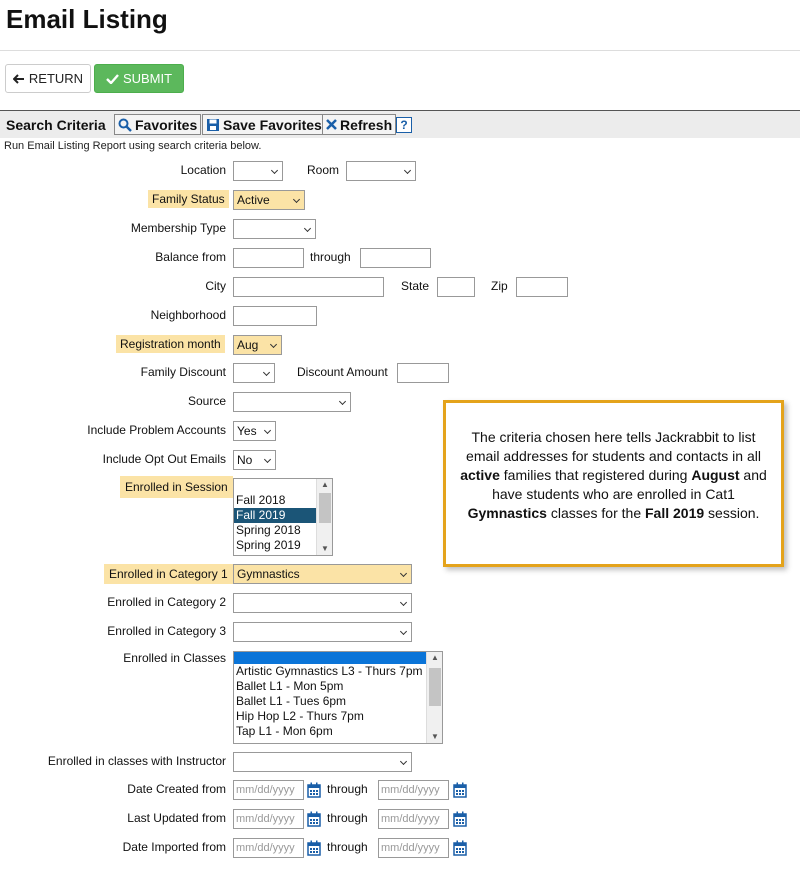  What do you see at coordinates (330, 257) in the screenshot?
I see `balance-through-label: through` at bounding box center [330, 257].